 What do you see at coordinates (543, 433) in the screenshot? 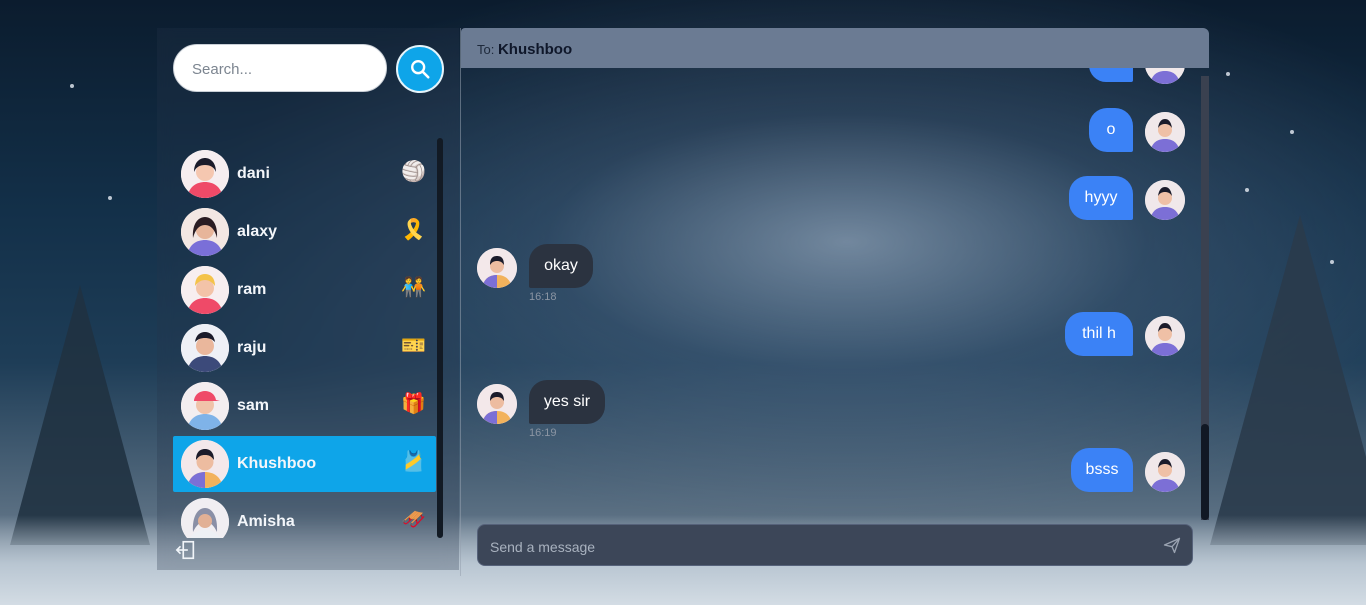
I see `message-timestamp: 16:19` at bounding box center [543, 433].